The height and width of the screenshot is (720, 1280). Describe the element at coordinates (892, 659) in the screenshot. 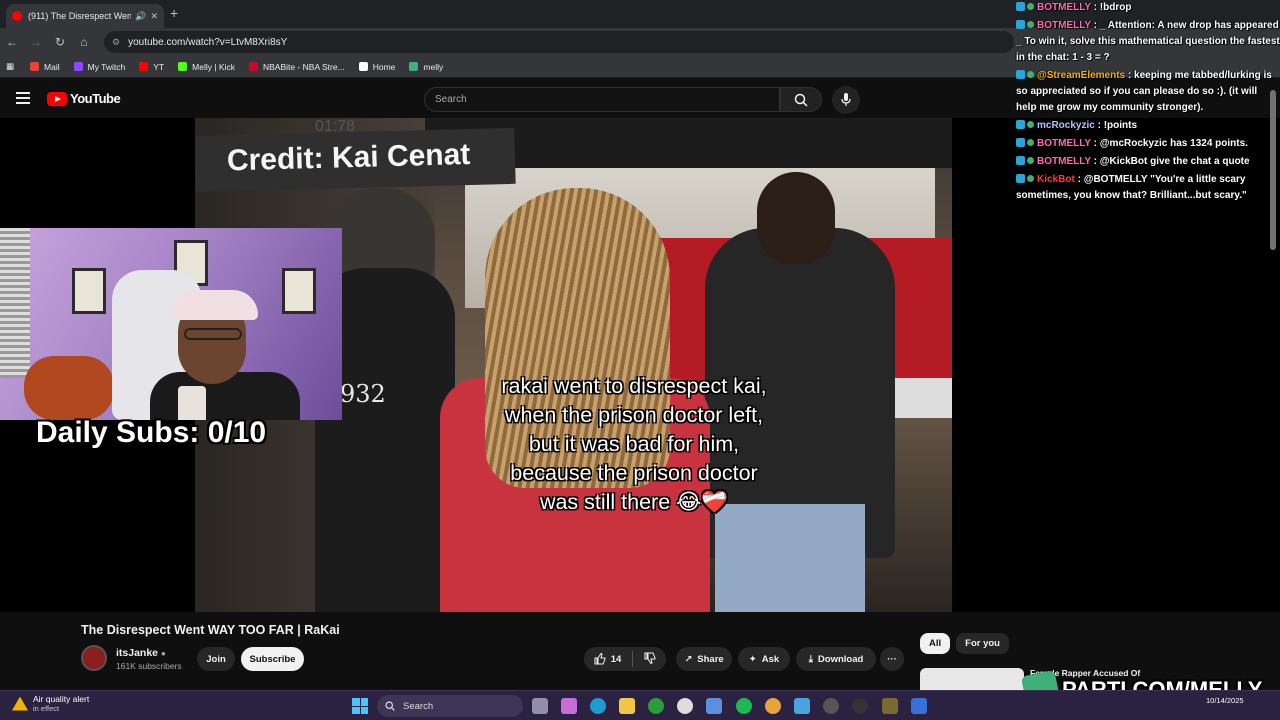

I see `more-actions-button: ···` at that location.